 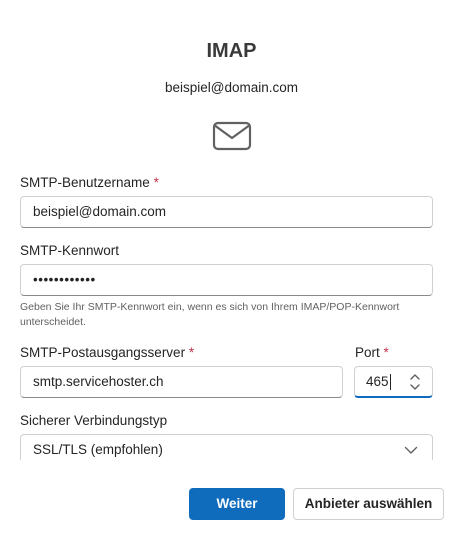 I want to click on text-caret, so click(x=390, y=382).